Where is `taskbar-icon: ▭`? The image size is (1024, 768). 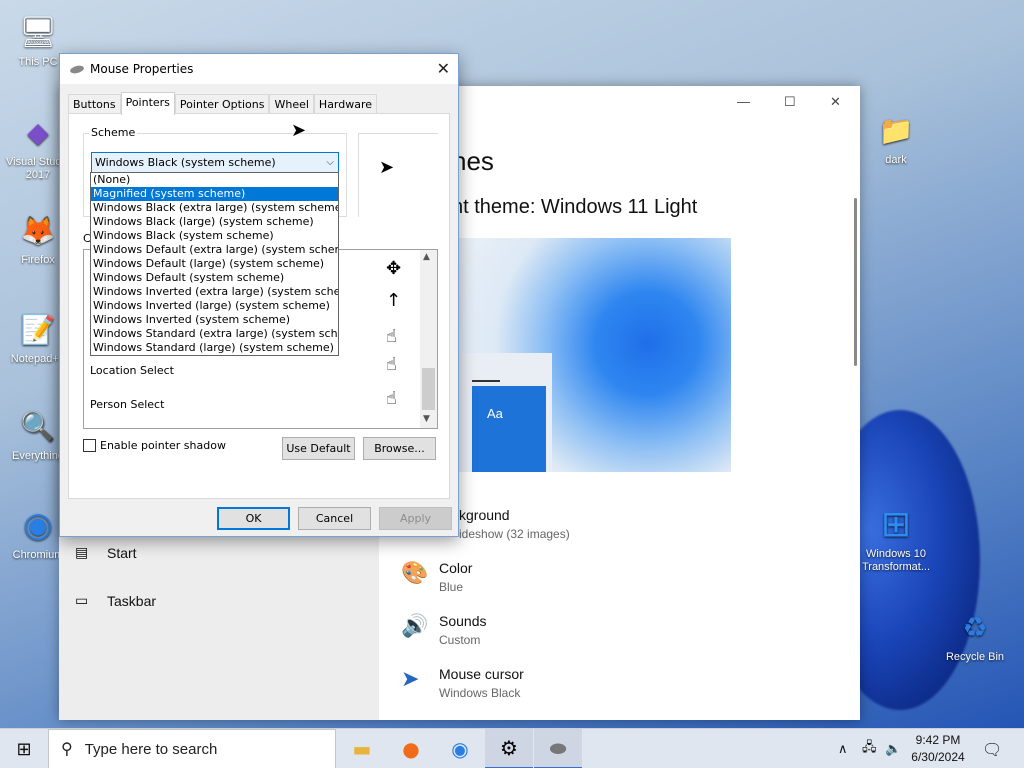 taskbar-icon: ▭ is located at coordinates (82, 600).